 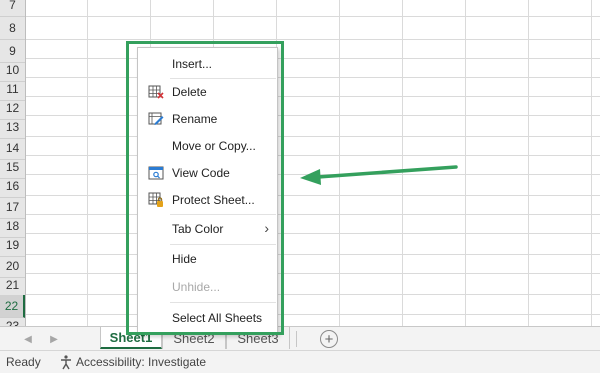 I want to click on scroll-tabs-right-icon: ▶, so click(x=54, y=339).